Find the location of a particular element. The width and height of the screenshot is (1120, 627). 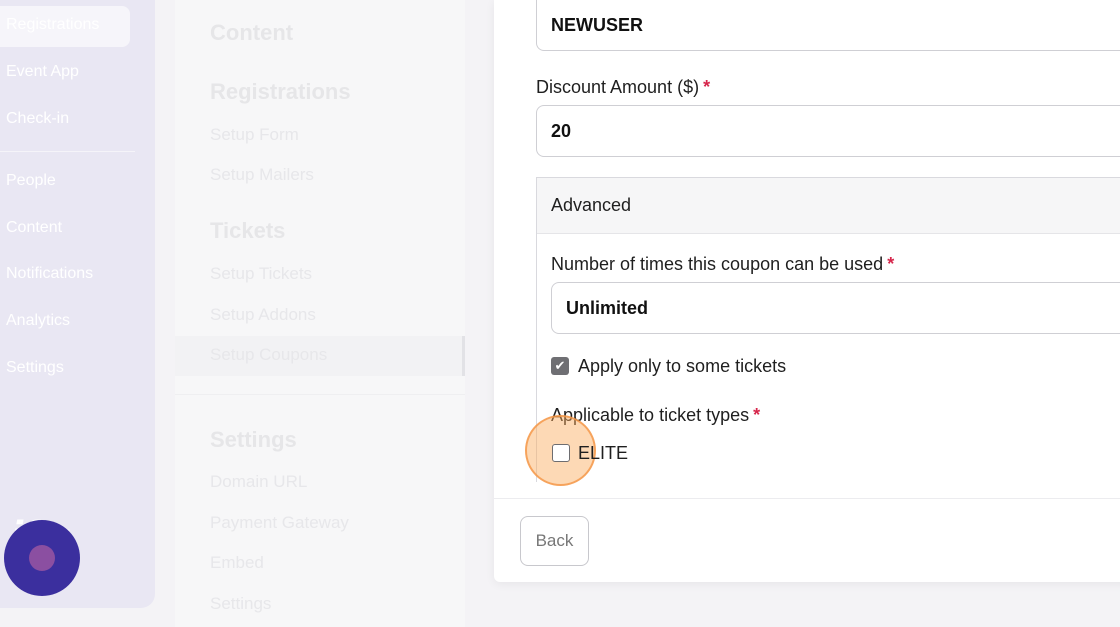

chat-launcher-button is located at coordinates (42, 558).